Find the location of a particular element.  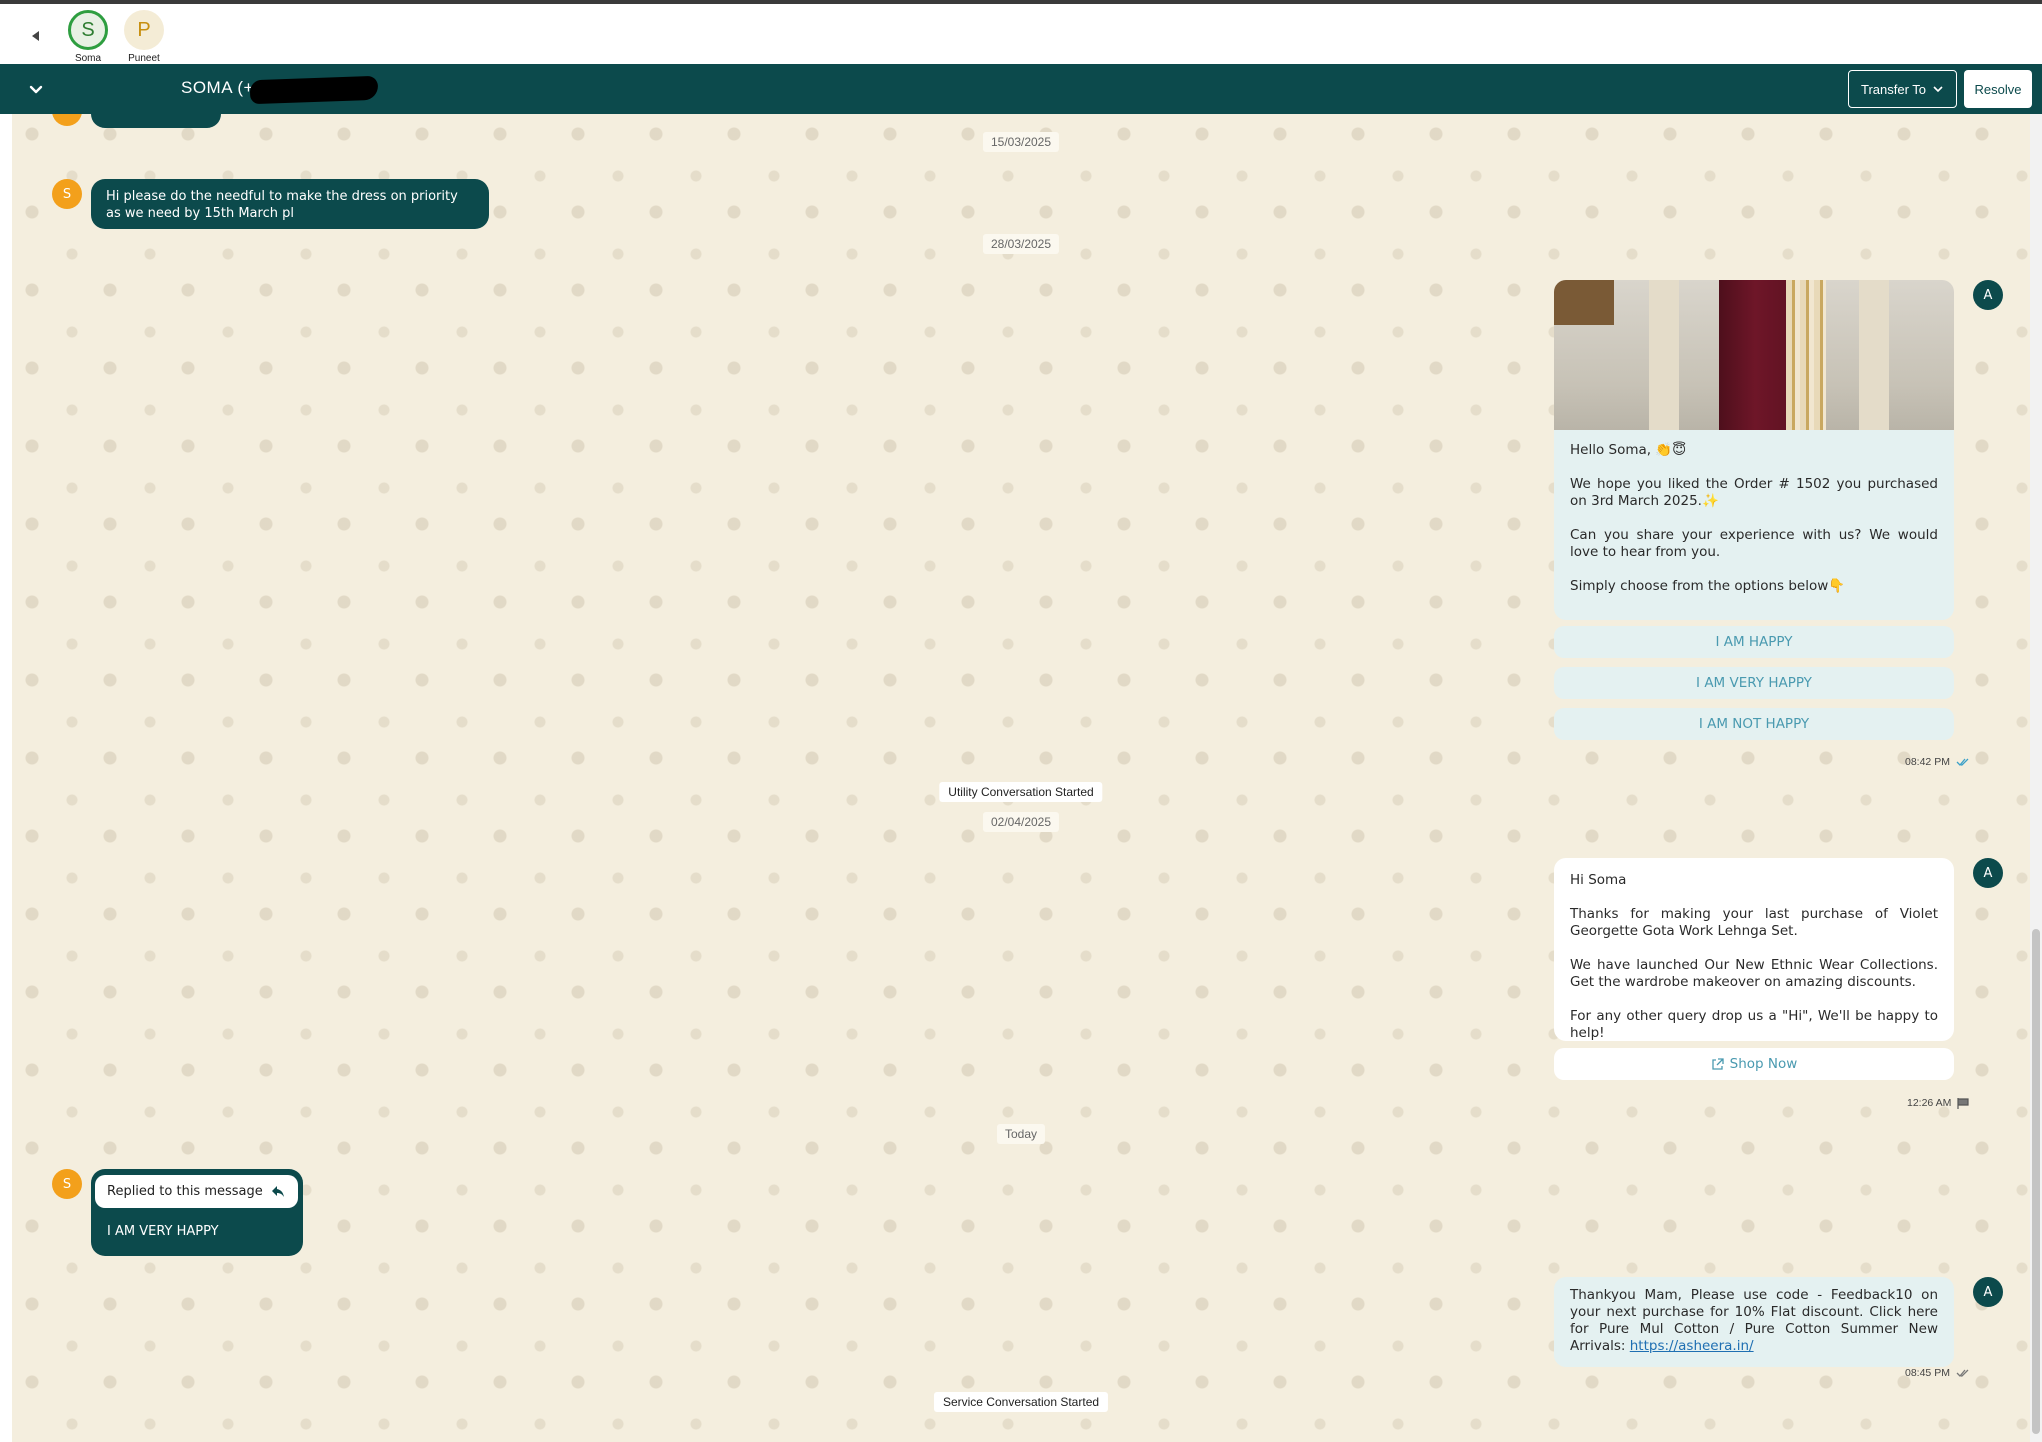

transfer-to-dropdown: Transfer To is located at coordinates (1902, 89).